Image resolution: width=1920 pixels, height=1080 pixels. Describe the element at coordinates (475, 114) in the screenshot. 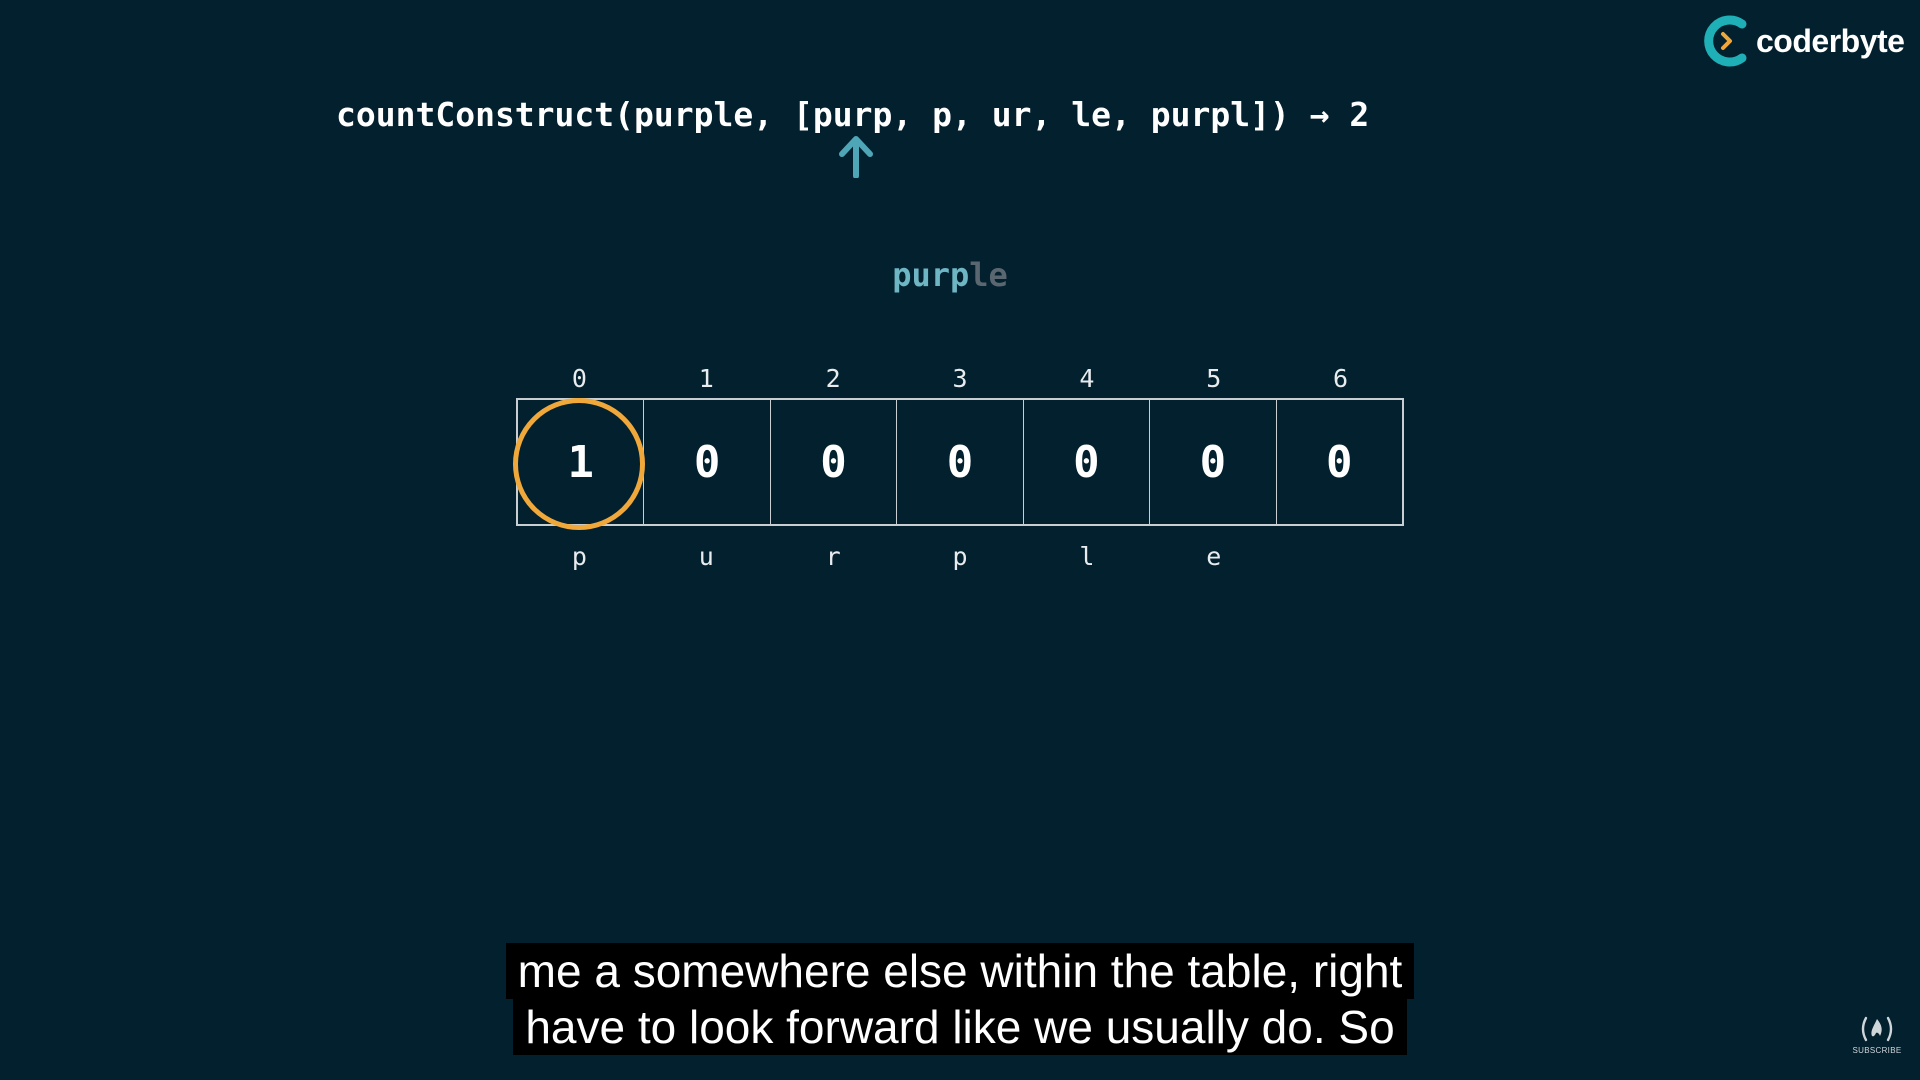

I see `function-name: countConstruct` at that location.